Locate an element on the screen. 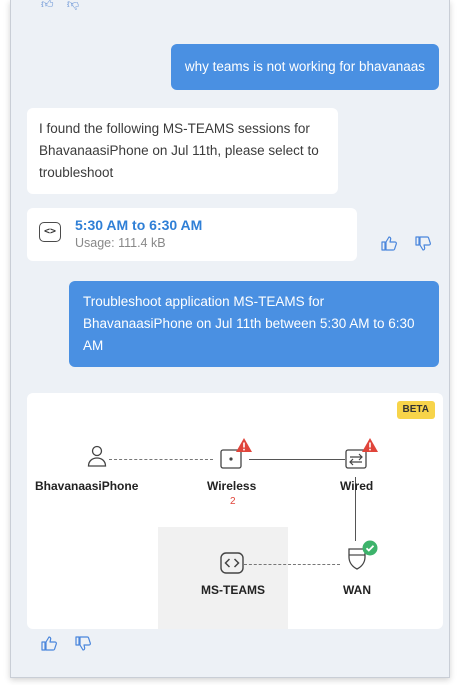 Image resolution: width=462 pixels, height=685 pixels. user-message: why teams is not working for bhavanaas is located at coordinates (304, 67).